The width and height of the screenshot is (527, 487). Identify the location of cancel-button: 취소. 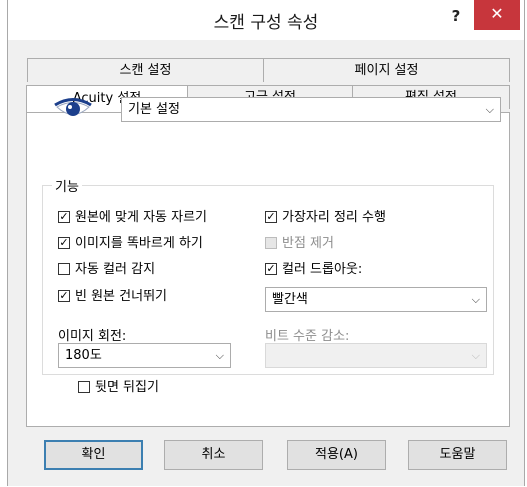
(213, 455).